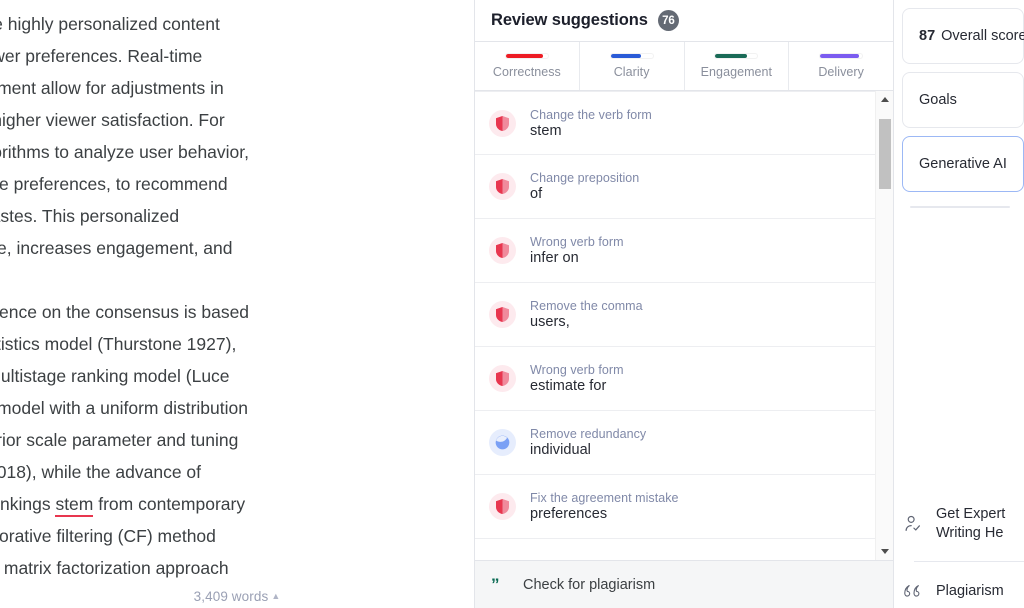  I want to click on suggestion-item: Fix the agreement mistake preferences, so click(675, 507).